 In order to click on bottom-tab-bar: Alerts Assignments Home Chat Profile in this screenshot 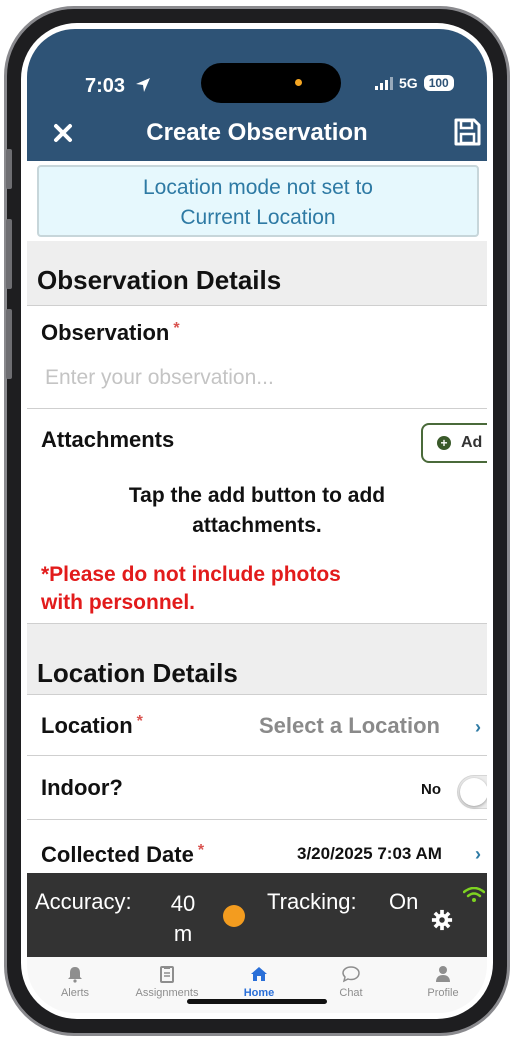, I will do `click(257, 985)`.